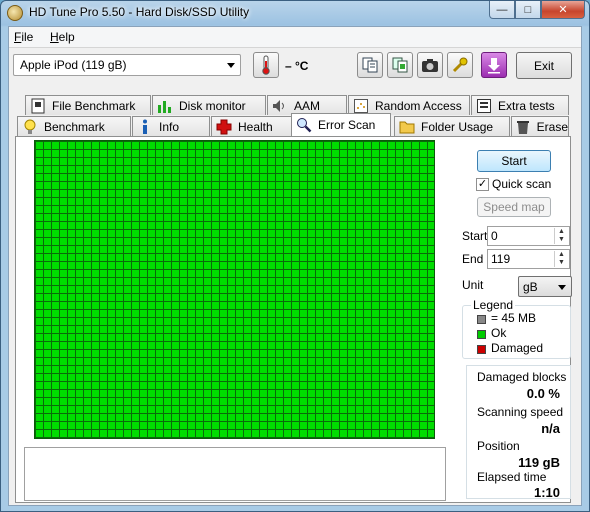 This screenshot has width=590, height=512. Describe the element at coordinates (484, 106) in the screenshot. I see `extra-tests-icon` at that location.